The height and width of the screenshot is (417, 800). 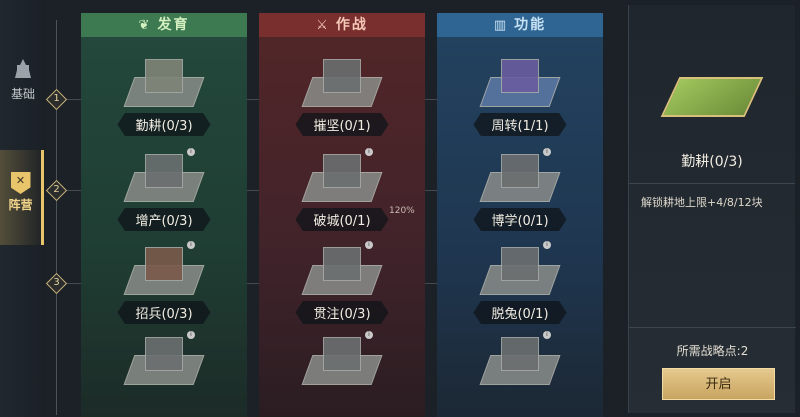 I want to click on sword-icon: ⚔, so click(x=323, y=25).